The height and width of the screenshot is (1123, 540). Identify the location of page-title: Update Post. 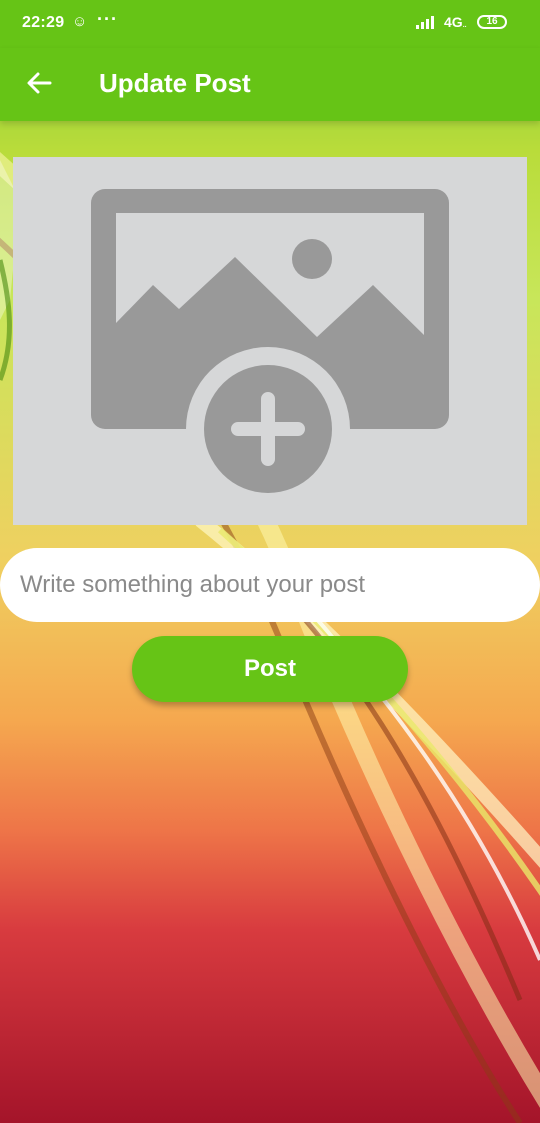
(175, 83).